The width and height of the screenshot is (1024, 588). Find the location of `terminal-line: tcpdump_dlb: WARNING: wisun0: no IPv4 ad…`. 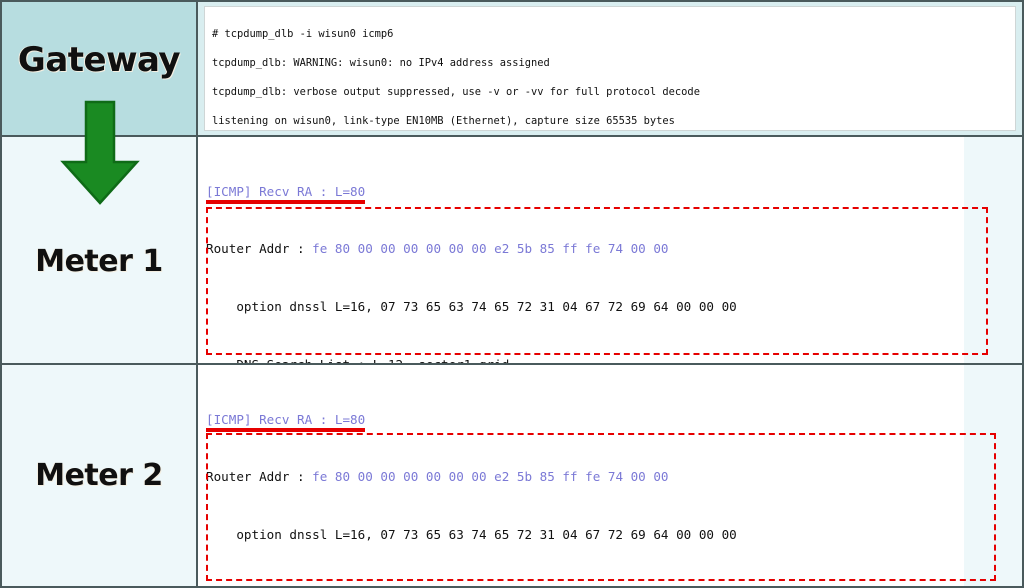

terminal-line: tcpdump_dlb: WARNING: wisun0: no IPv4 ad… is located at coordinates (381, 62).